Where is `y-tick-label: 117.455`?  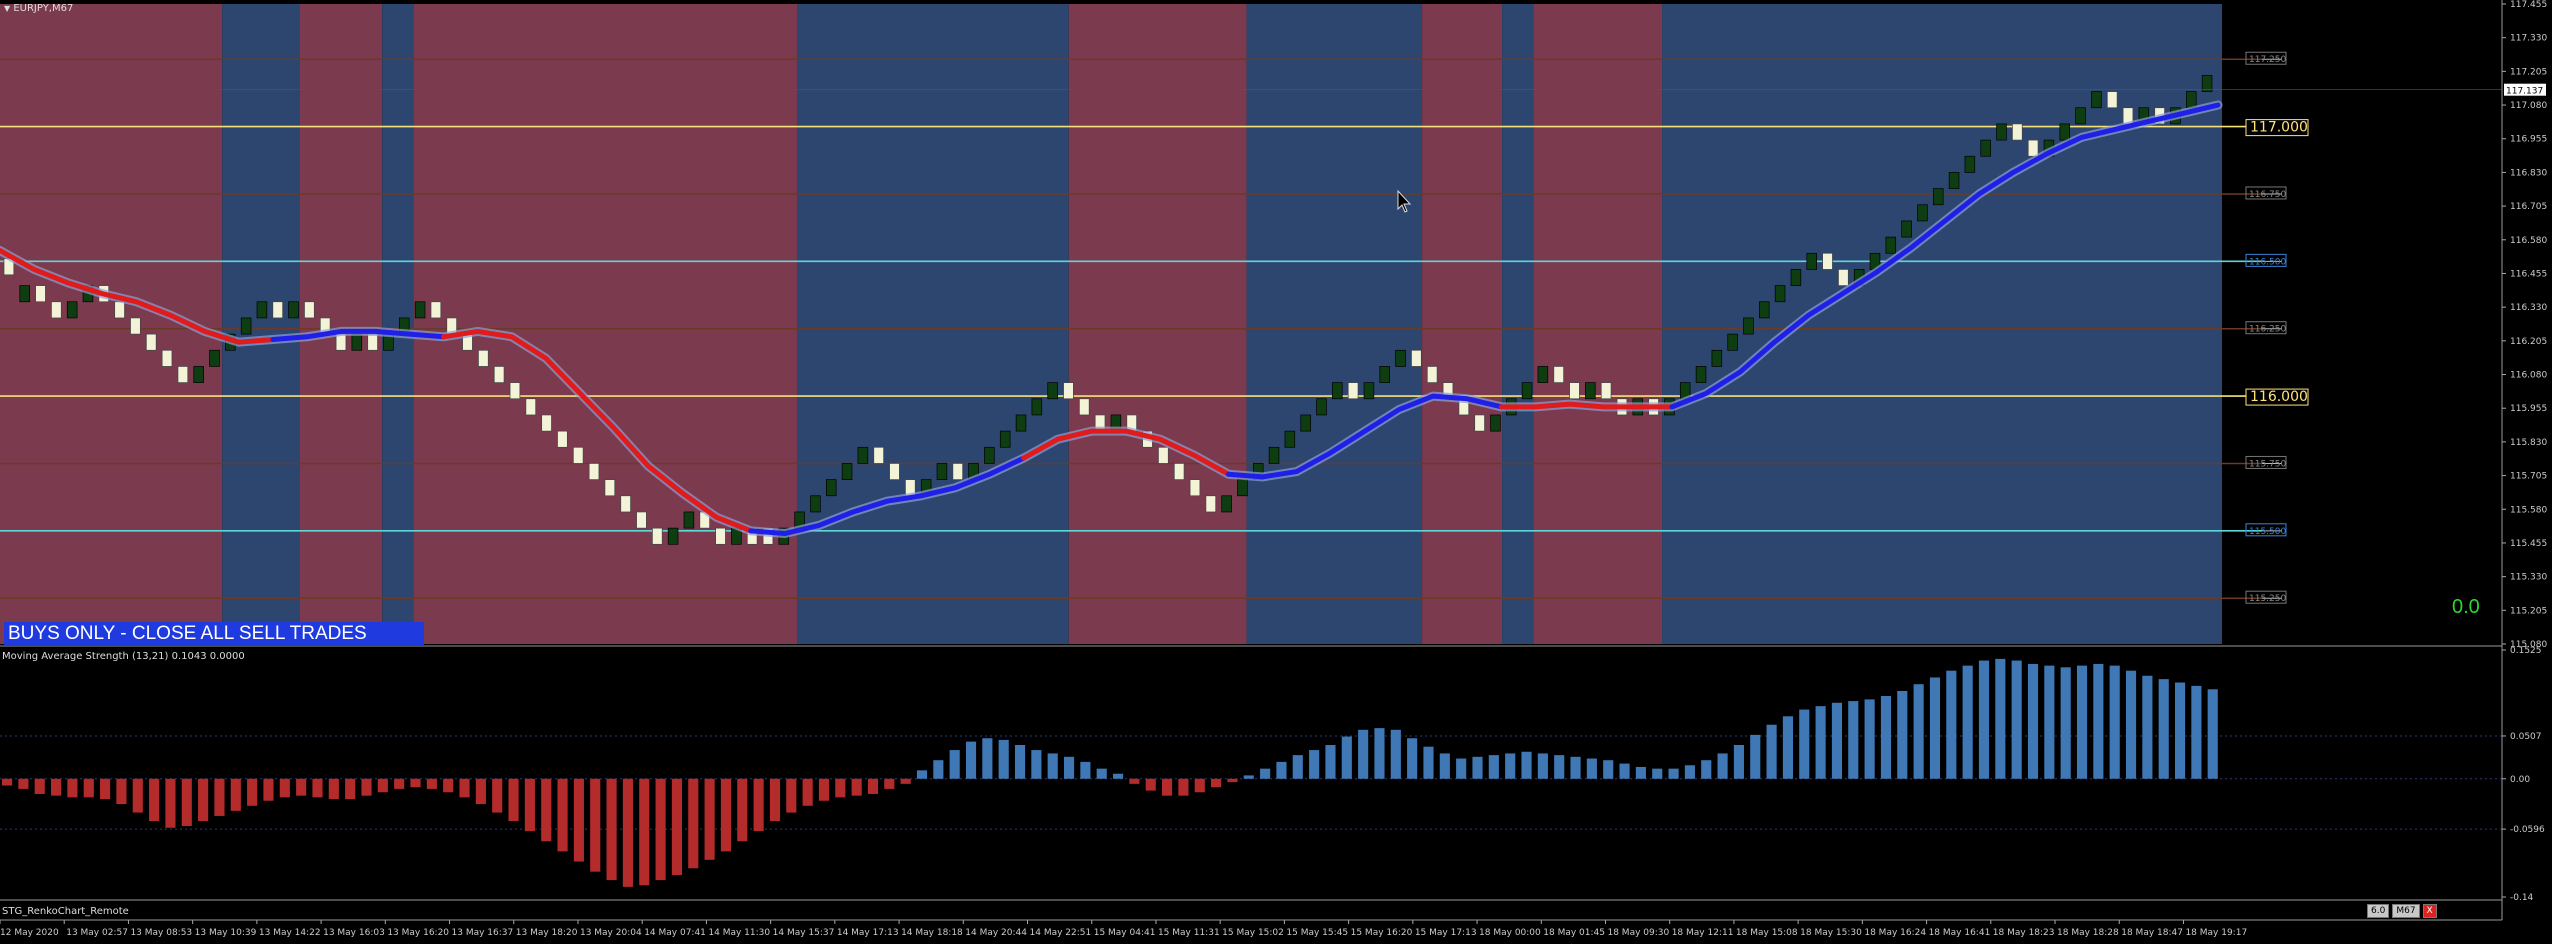
y-tick-label: 117.455 is located at coordinates (2528, 5).